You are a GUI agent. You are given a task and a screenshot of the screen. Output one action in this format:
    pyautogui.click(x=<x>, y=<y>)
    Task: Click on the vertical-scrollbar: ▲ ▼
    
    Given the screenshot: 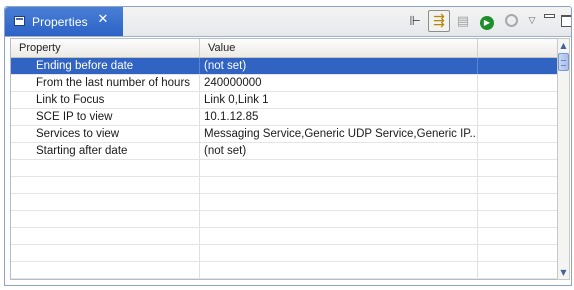 What is the action you would take?
    pyautogui.click(x=563, y=159)
    